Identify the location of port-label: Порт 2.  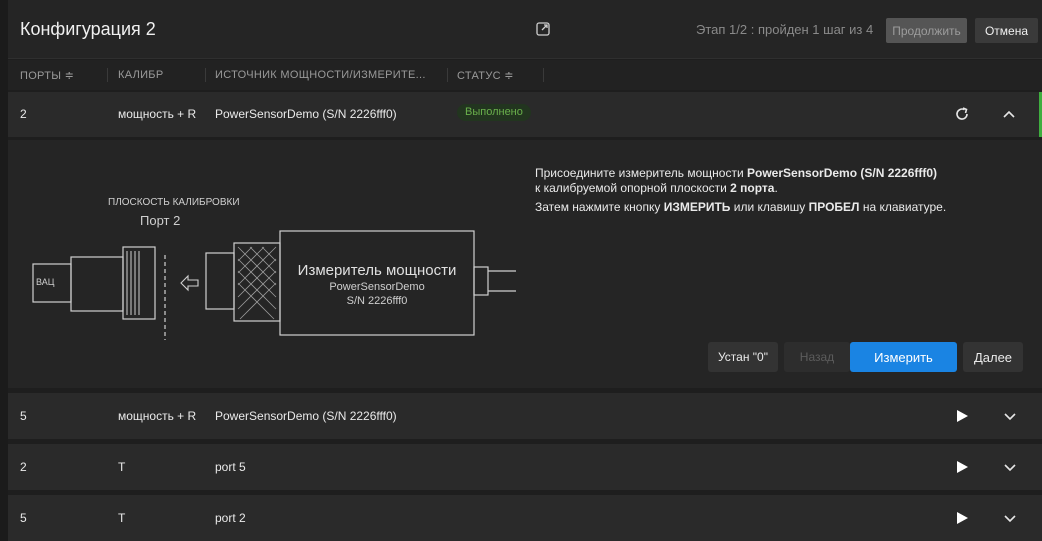
(160, 220).